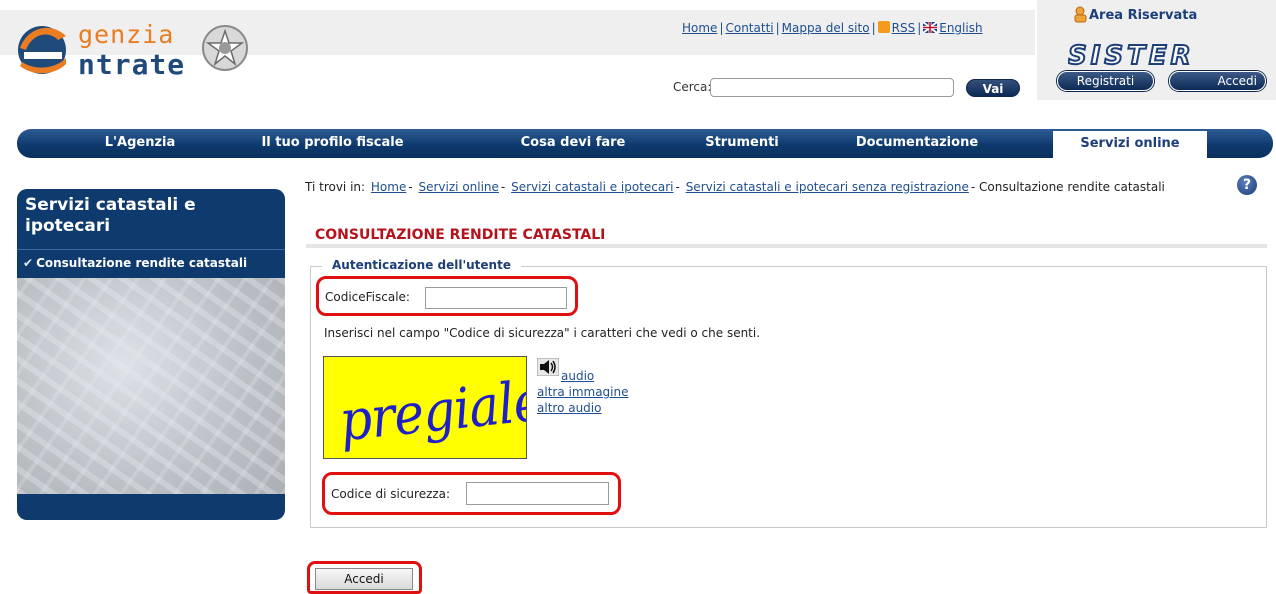  I want to click on title-divider, so click(786, 246).